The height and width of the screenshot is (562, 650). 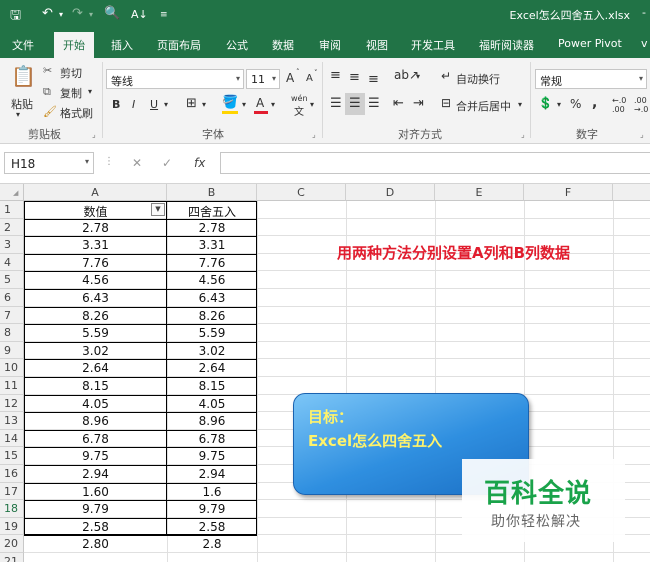 What do you see at coordinates (95, 246) in the screenshot?
I see `table-cell-a: 3.31` at bounding box center [95, 246].